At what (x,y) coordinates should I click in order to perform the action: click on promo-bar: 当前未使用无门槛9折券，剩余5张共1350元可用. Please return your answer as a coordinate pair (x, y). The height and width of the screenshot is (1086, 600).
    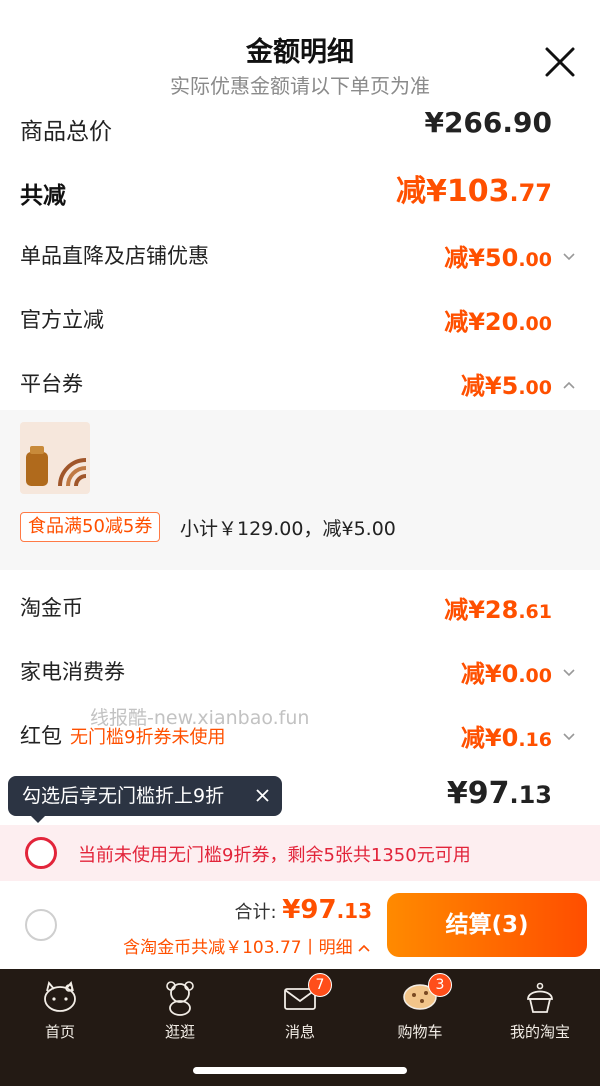
    Looking at the image, I should click on (300, 853).